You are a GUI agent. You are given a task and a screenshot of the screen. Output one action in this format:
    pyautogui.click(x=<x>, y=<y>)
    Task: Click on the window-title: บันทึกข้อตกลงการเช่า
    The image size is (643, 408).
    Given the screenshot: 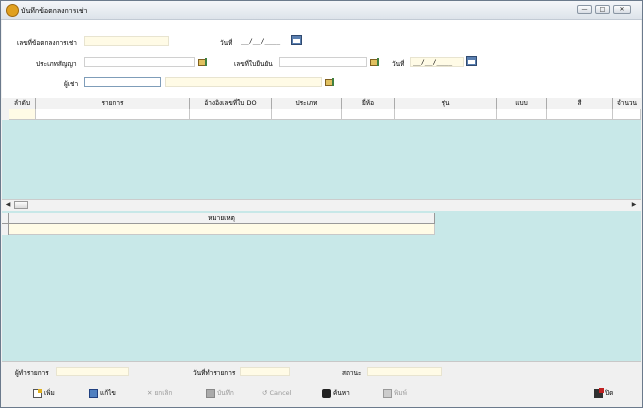 What is the action you would take?
    pyautogui.click(x=54, y=11)
    